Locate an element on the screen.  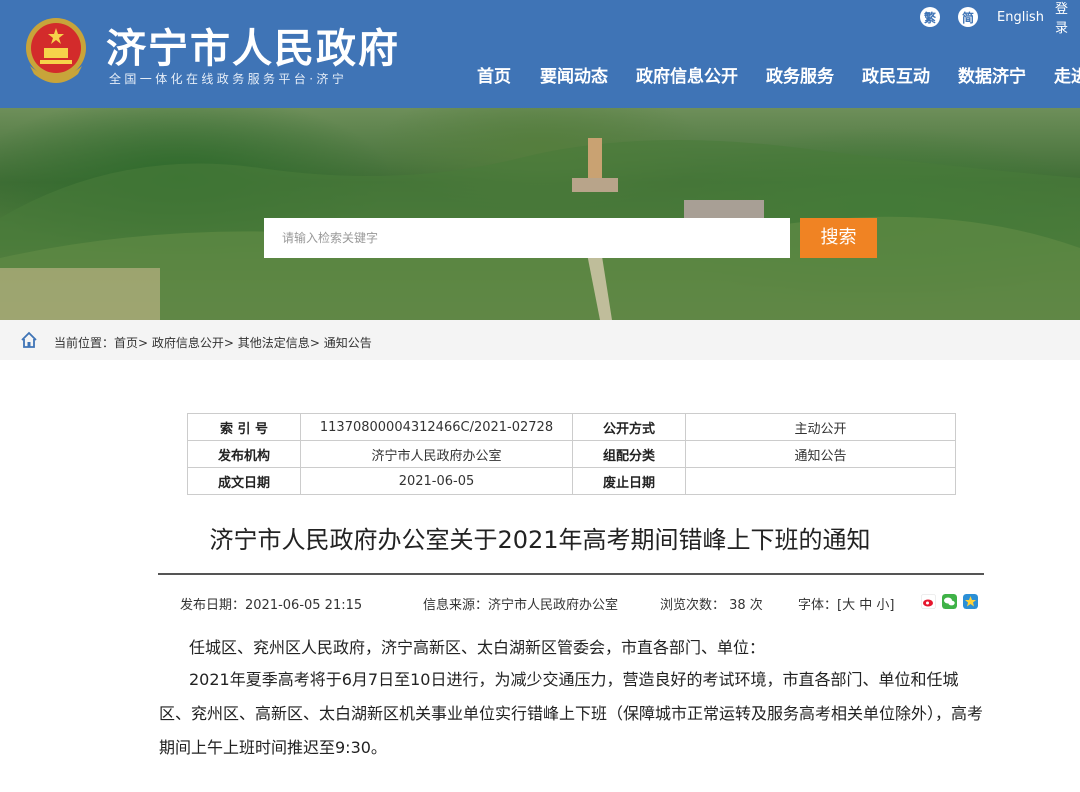
breadcrumb-trail: 当前位置：首页> 政府信息公开> 其他法定信息> 通知公告 is located at coordinates (213, 343).